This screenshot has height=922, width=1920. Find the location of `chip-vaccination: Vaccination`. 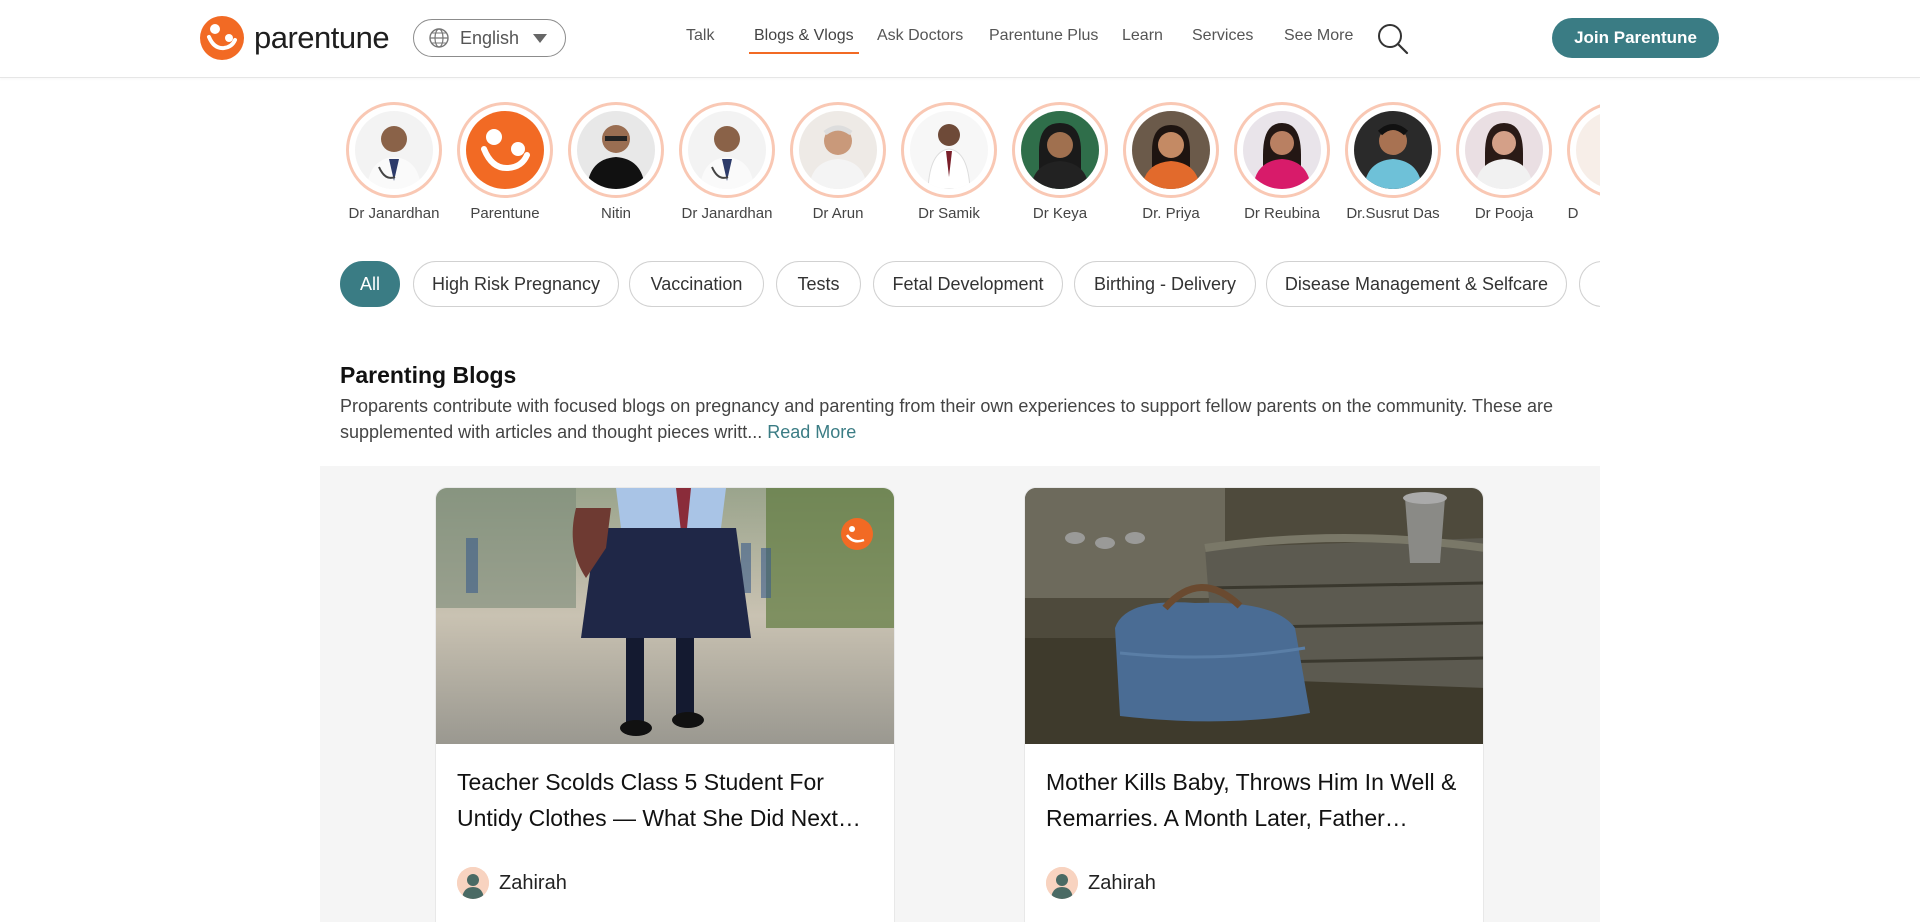

chip-vaccination: Vaccination is located at coordinates (696, 284).